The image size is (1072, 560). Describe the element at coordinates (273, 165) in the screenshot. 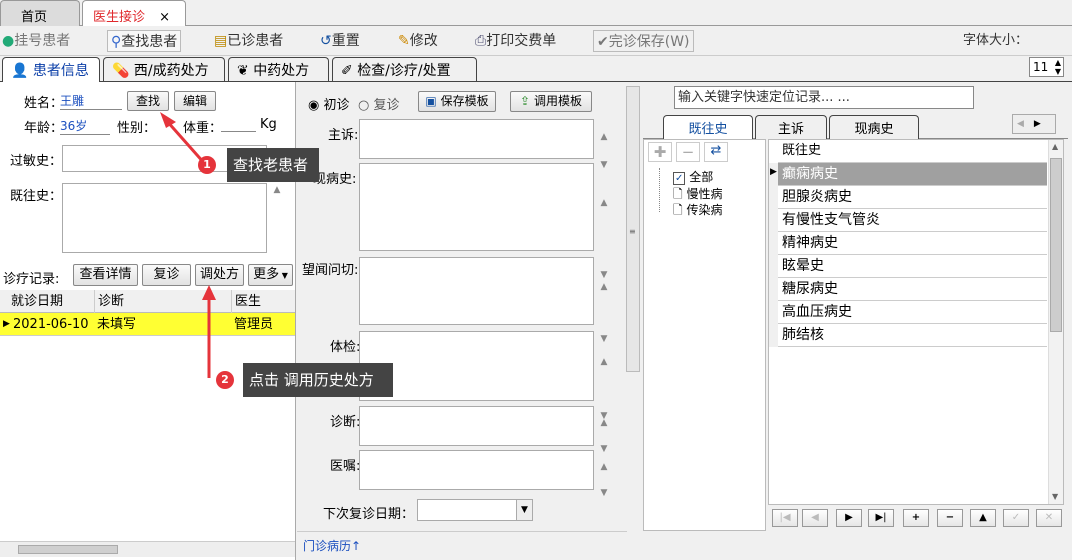

I see `annotation-tip-1: 查找老患者` at that location.